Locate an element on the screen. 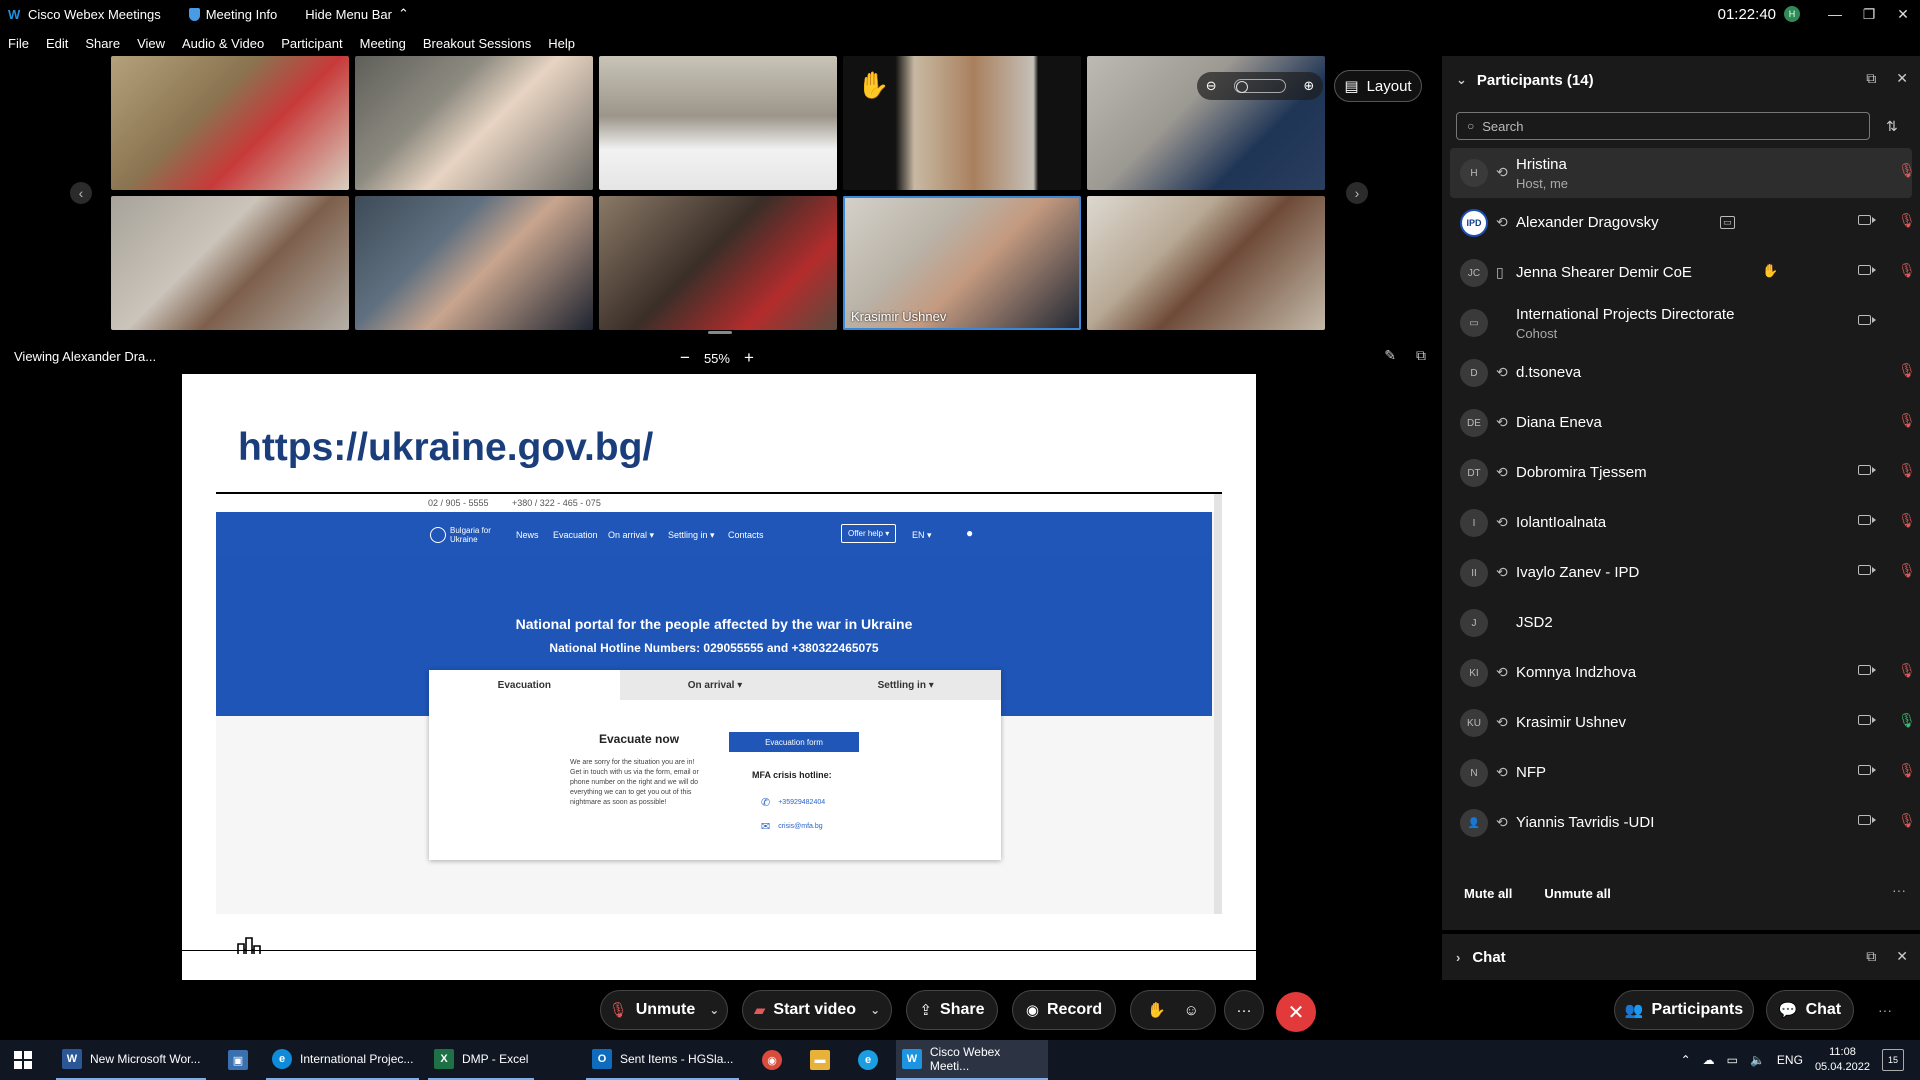 The width and height of the screenshot is (1920, 1080). pop-out-share-icon: ⧉ is located at coordinates (1421, 355).